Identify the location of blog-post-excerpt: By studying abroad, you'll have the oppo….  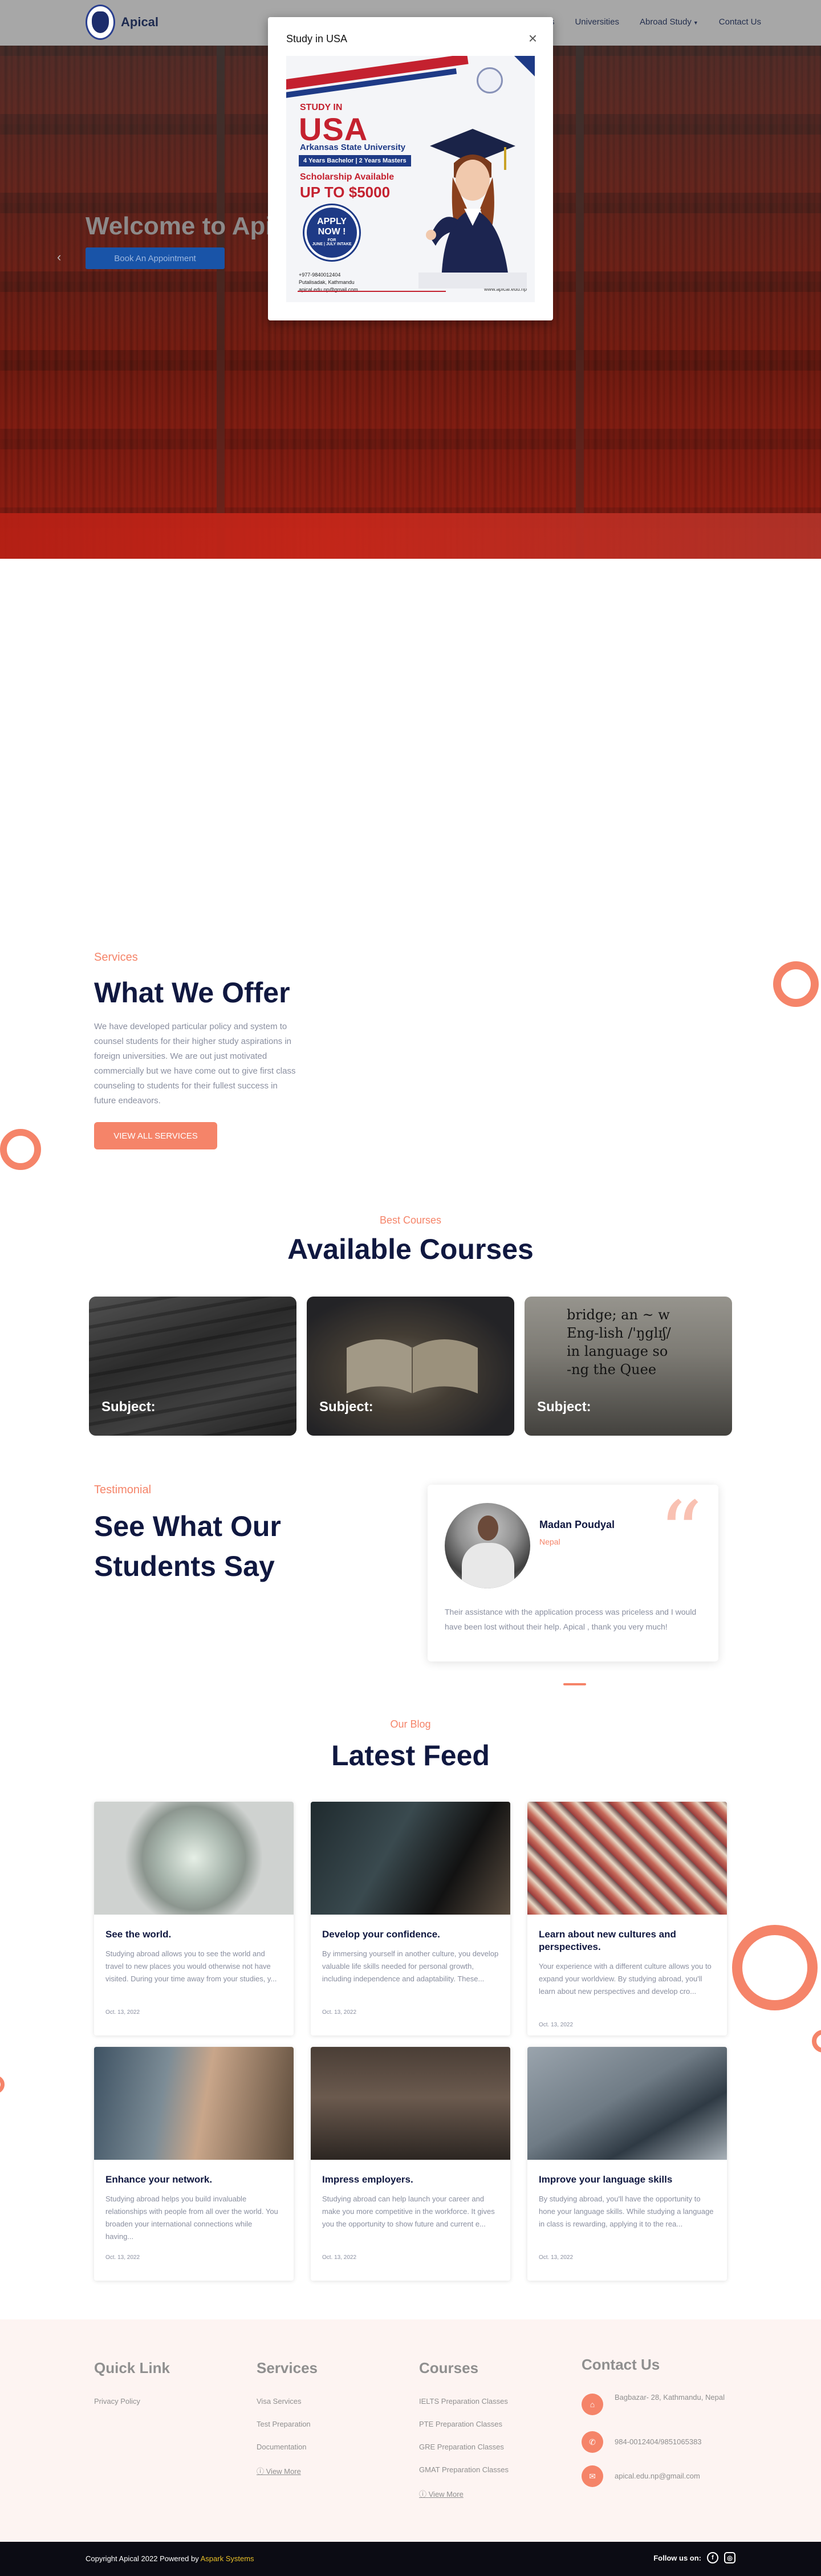
(626, 2211).